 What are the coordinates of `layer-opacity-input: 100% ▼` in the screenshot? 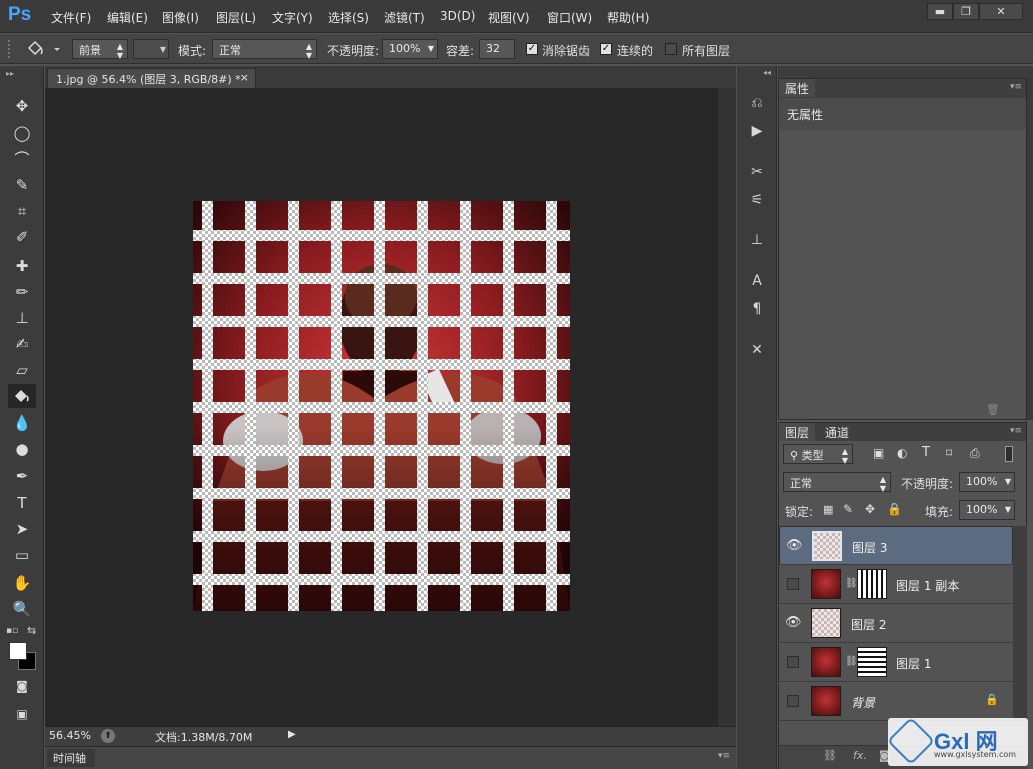 It's located at (987, 482).